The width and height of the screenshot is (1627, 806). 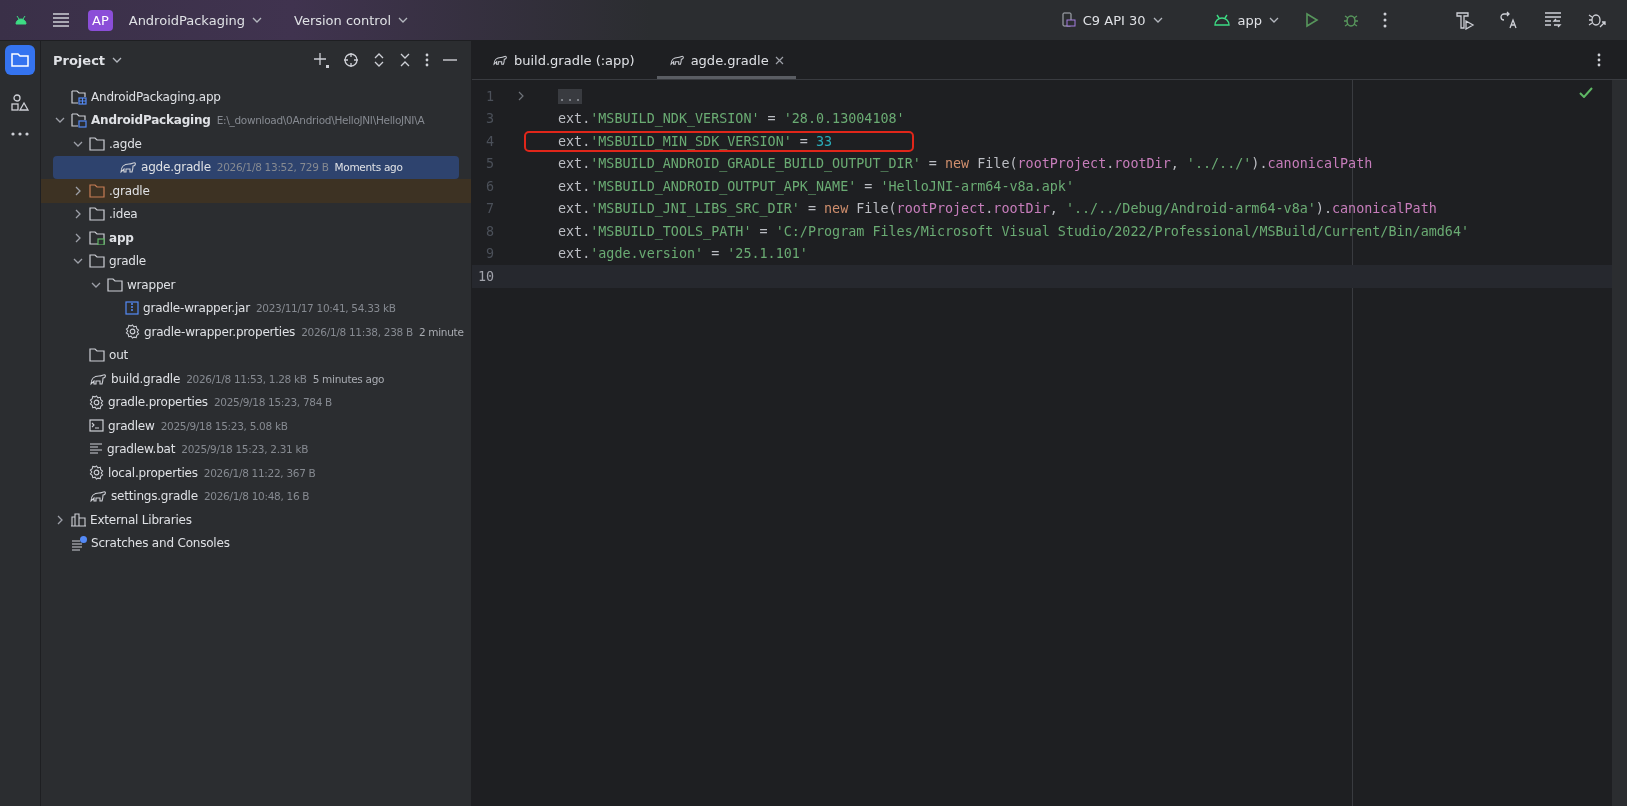 What do you see at coordinates (816, 186) in the screenshot?
I see `code-line: ext.'MSBUILD_ANDROID_OUTPUT_APK_NAME' = 'HelloJNI-arm64-v8a.apk'` at bounding box center [816, 186].